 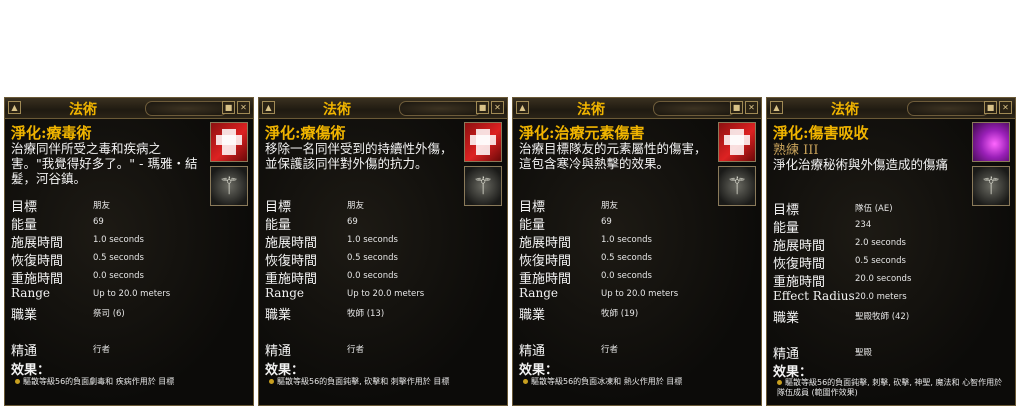 I want to click on stat-row: 重施時間 20.0 seconds, so click(x=842, y=282).